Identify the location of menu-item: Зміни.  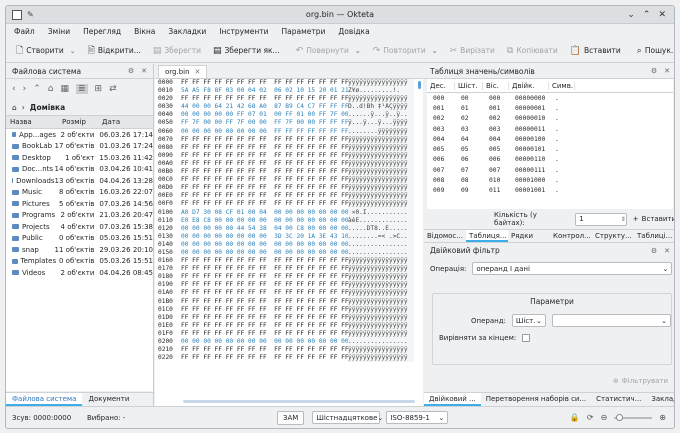
(59, 31).